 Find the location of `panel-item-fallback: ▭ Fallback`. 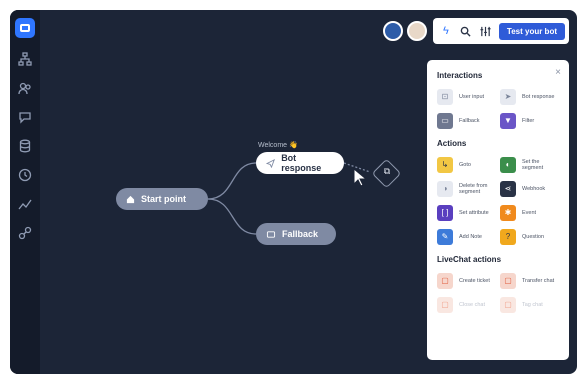

panel-item-fallback: ▭ Fallback is located at coordinates (466, 120).